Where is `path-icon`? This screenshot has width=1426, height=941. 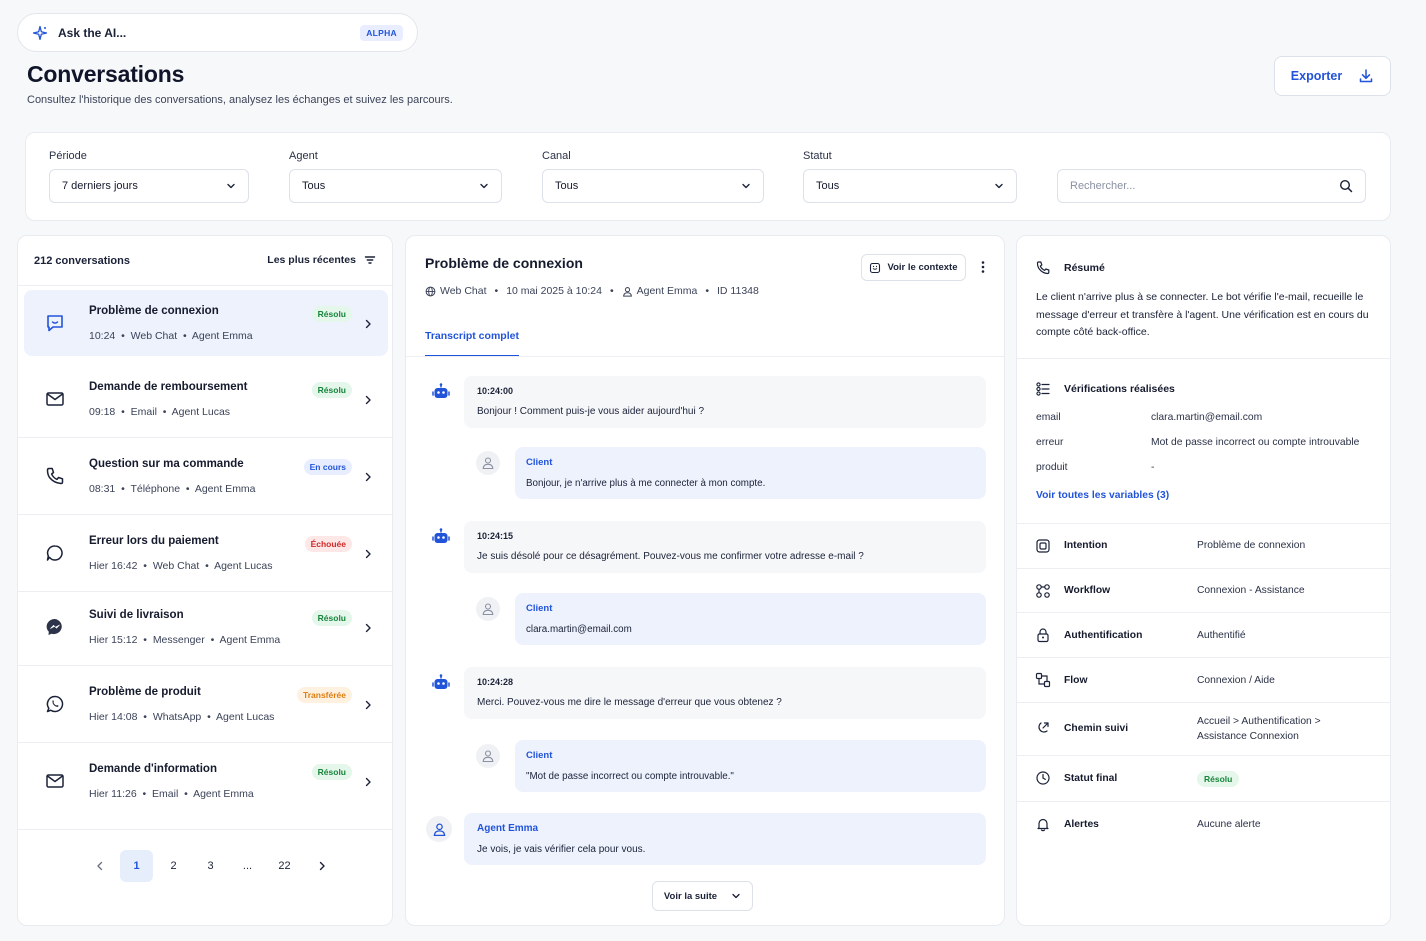
path-icon is located at coordinates (1043, 728).